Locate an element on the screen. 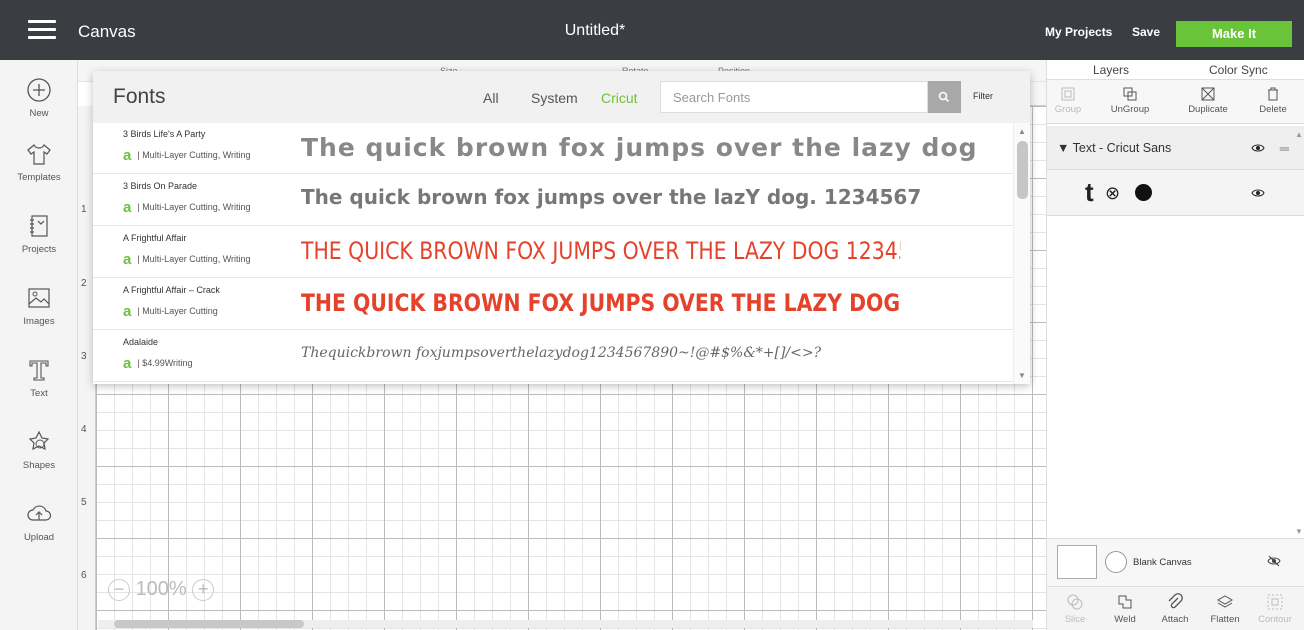  canvas-radio is located at coordinates (1116, 562).